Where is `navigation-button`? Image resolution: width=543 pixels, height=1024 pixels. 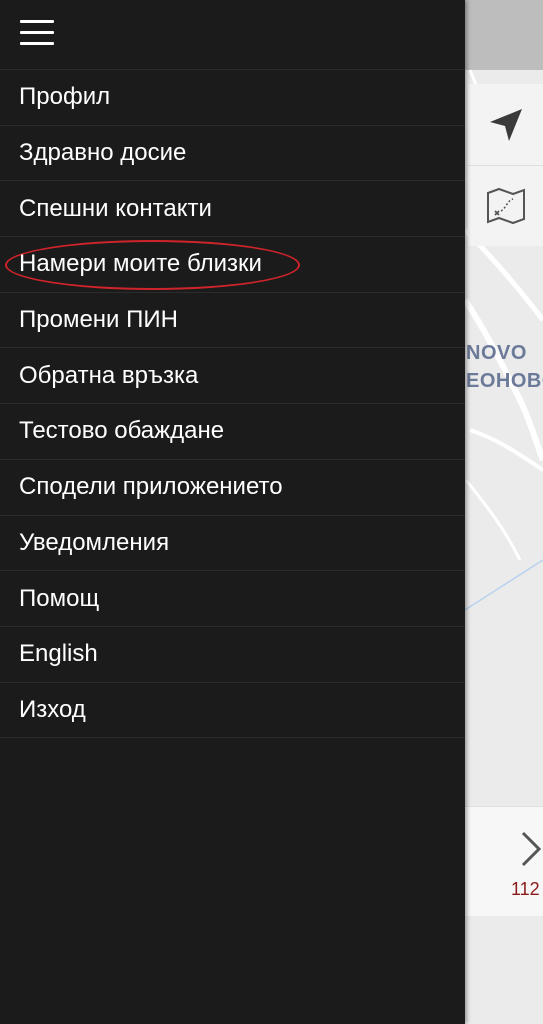 navigation-button is located at coordinates (505, 124).